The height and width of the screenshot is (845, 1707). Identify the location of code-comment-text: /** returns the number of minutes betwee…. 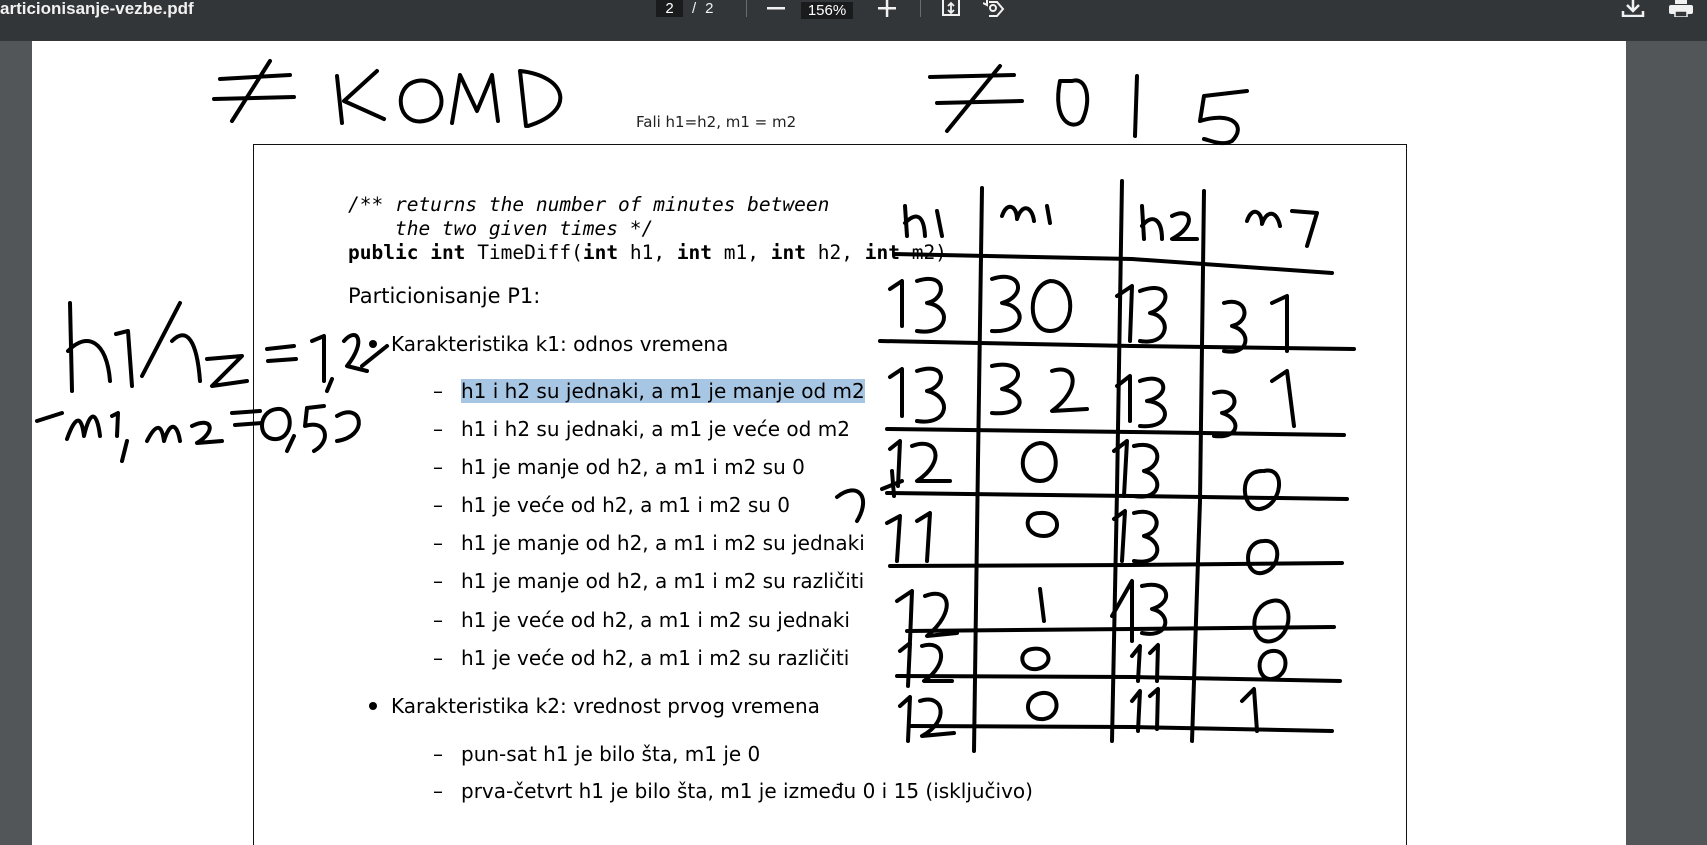
(589, 204).